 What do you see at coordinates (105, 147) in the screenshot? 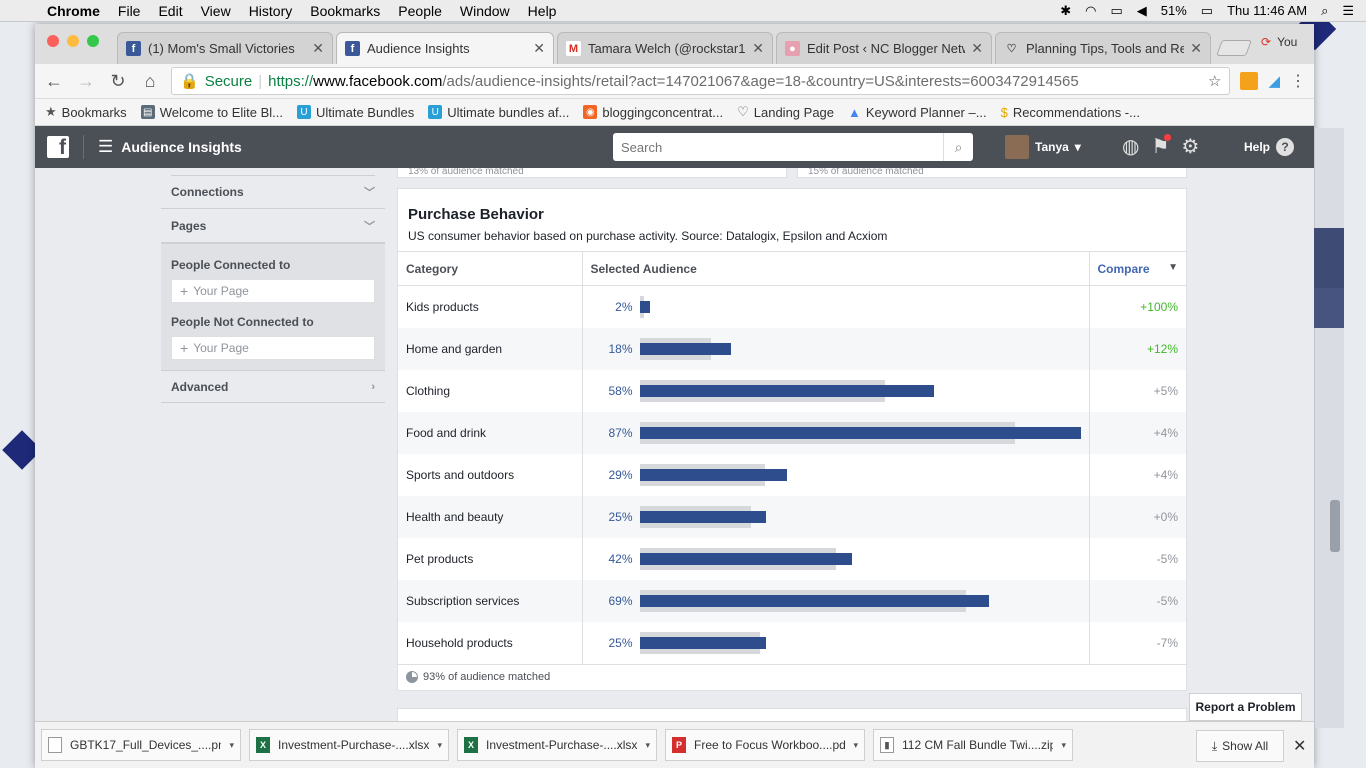
I see `hamburger-menu-icon: ☰` at bounding box center [105, 147].